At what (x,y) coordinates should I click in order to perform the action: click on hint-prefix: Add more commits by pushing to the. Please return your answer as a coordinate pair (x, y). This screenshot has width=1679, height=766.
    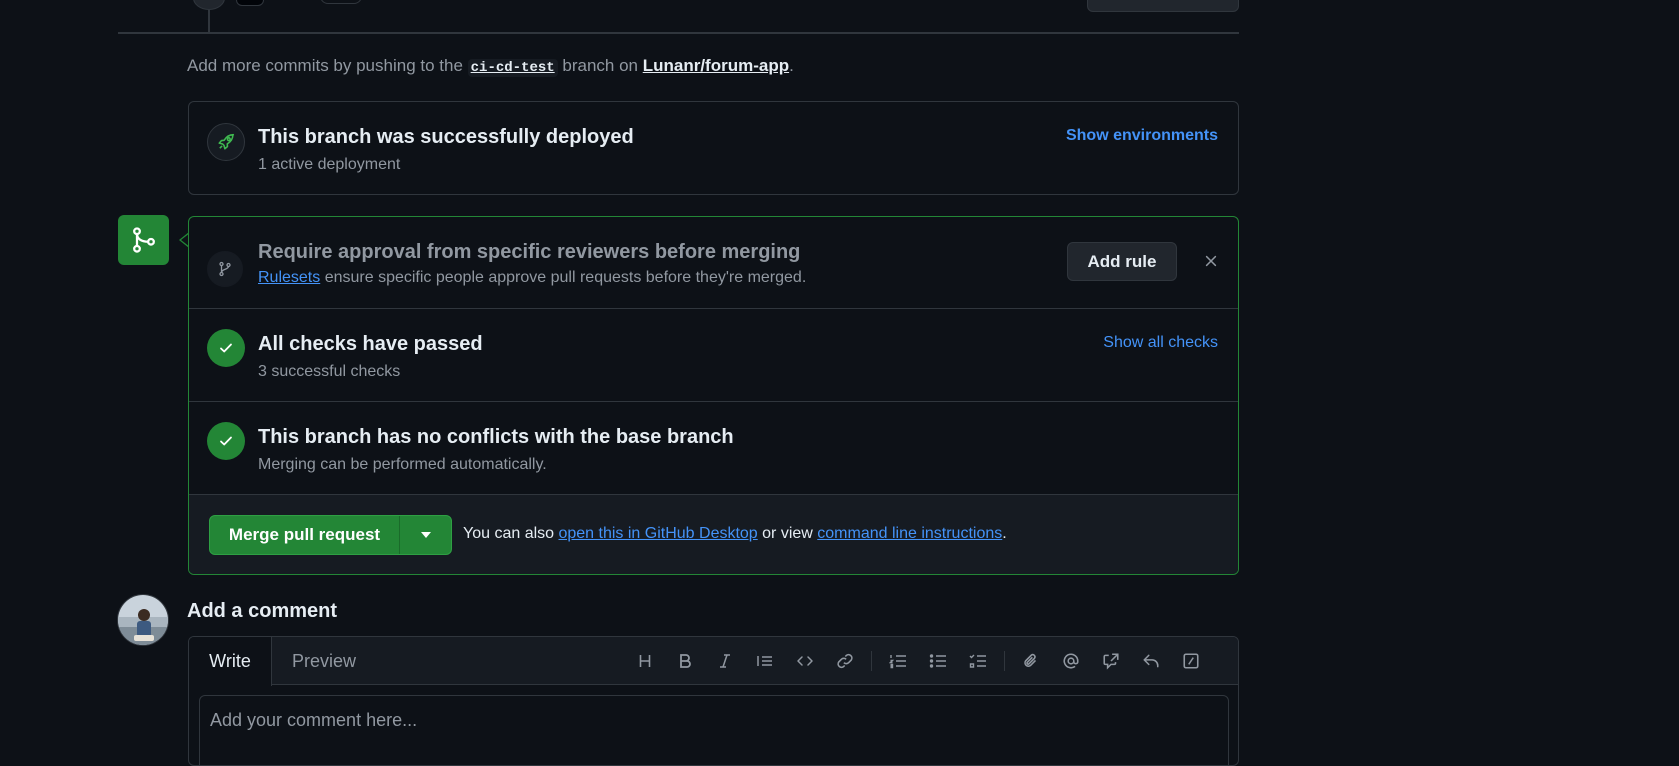
    Looking at the image, I should click on (327, 65).